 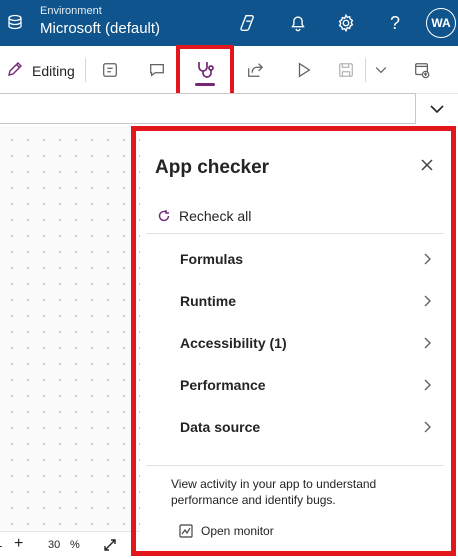 What do you see at coordinates (110, 70) in the screenshot?
I see `comments-panel-icon` at bounding box center [110, 70].